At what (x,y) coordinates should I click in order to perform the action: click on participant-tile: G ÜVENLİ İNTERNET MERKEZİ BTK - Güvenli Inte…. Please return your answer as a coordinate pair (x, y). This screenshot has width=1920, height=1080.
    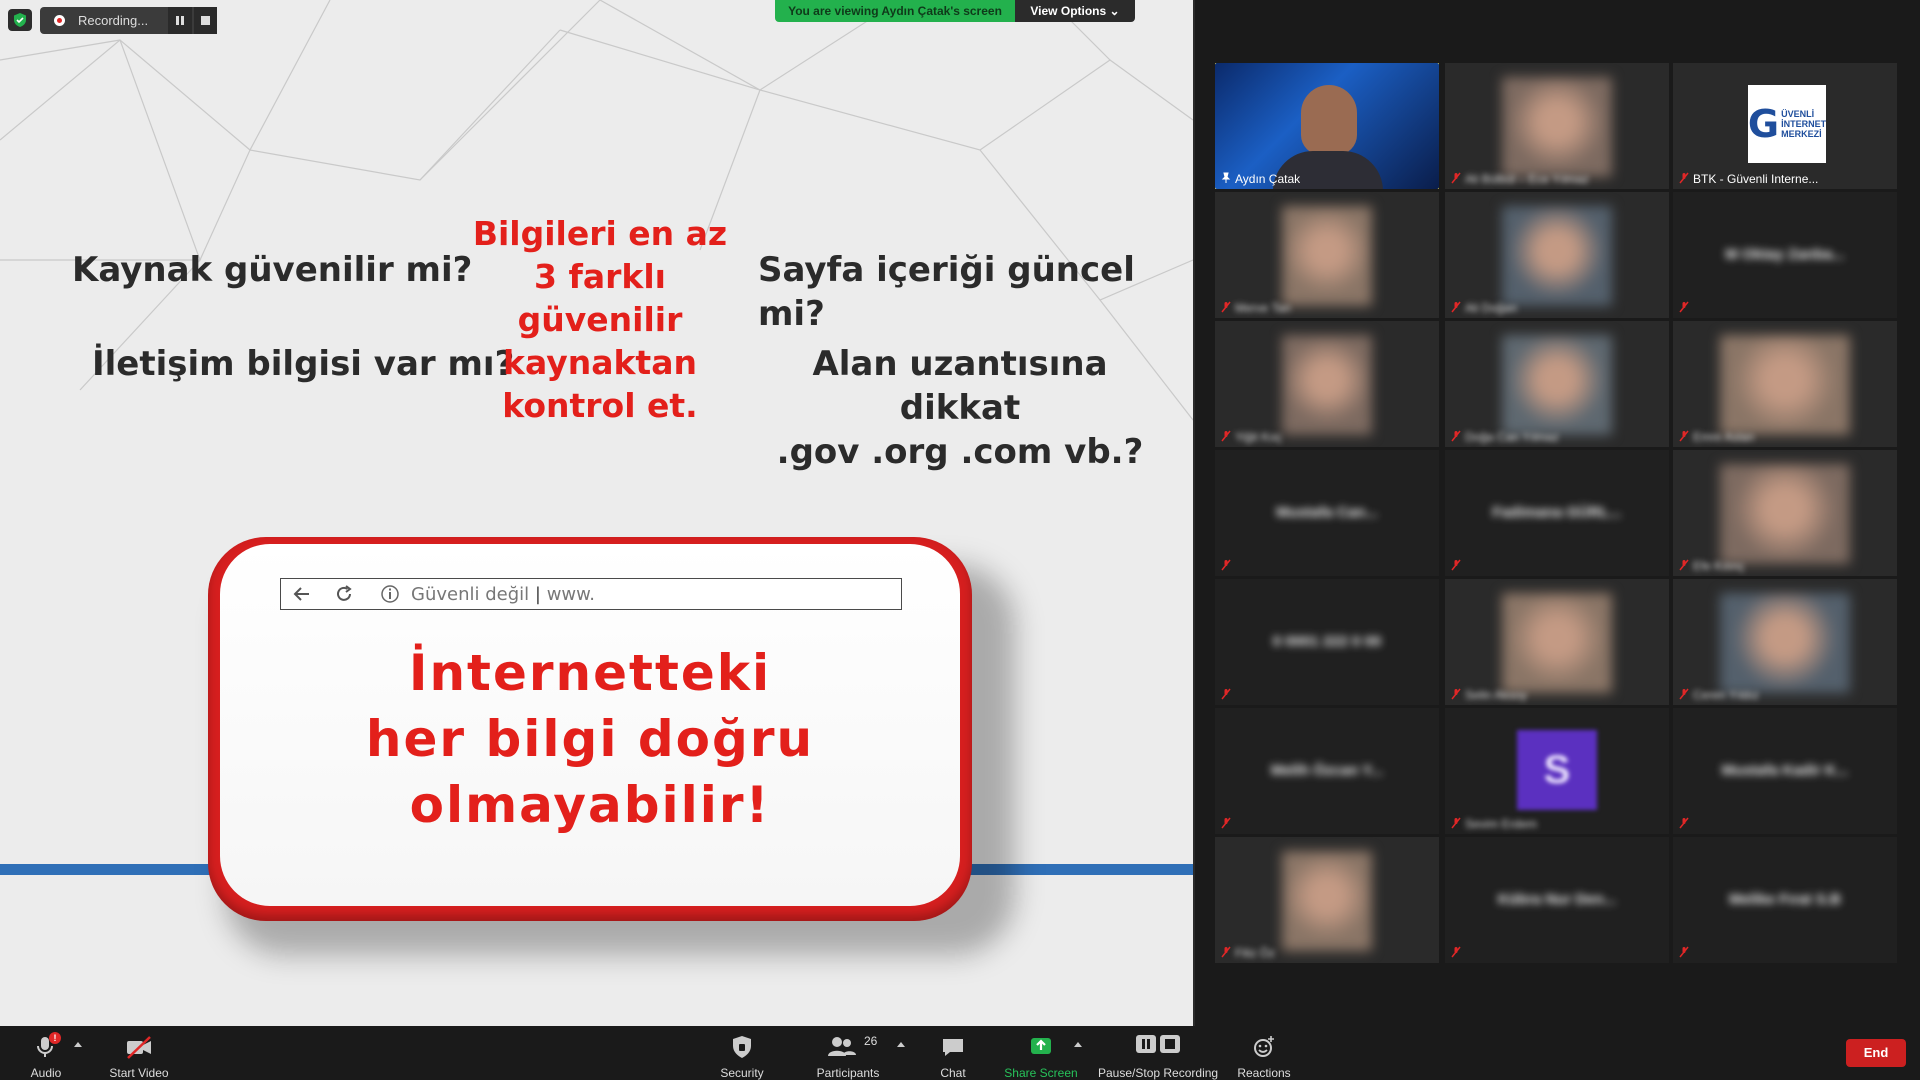
    Looking at the image, I should click on (1785, 126).